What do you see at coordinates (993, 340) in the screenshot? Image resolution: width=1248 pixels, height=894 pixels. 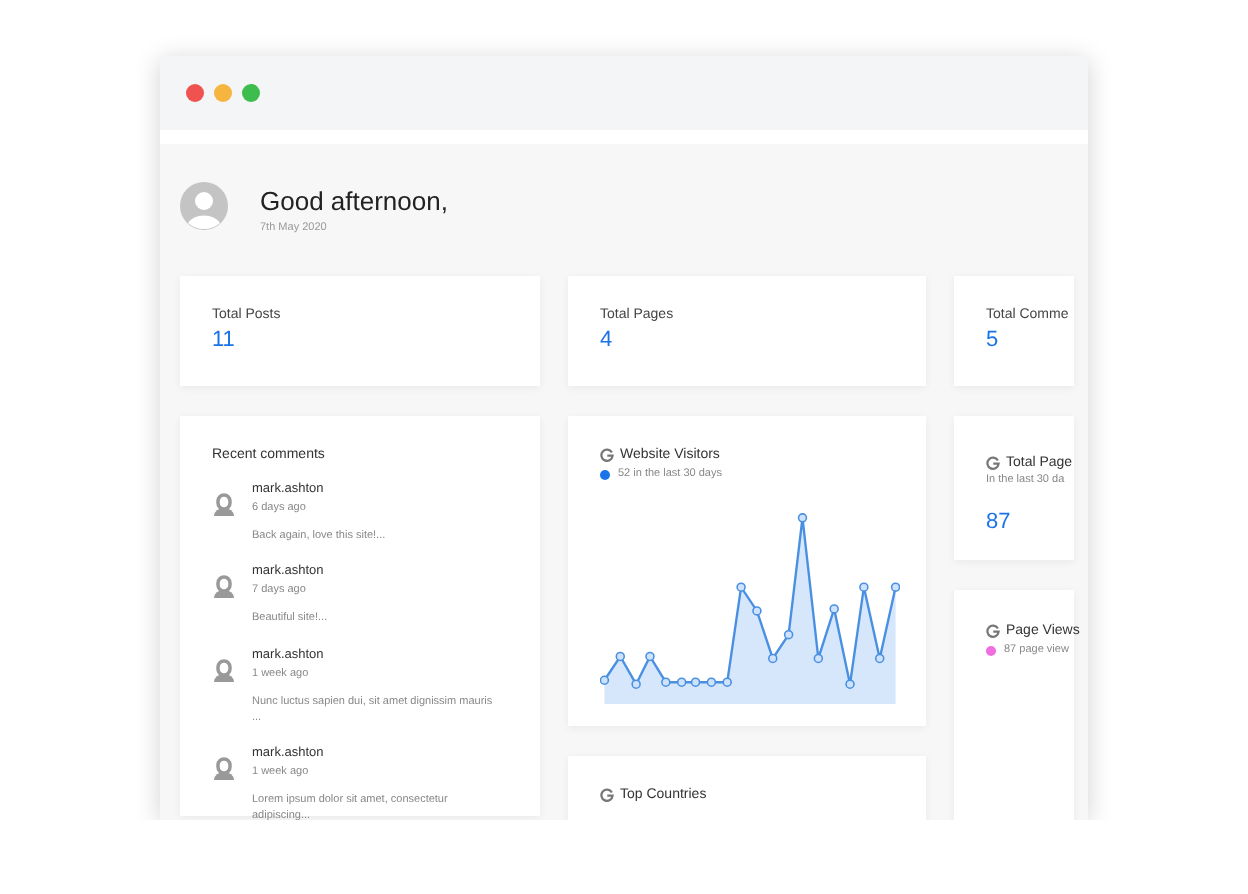 I see `stat-value: 5` at bounding box center [993, 340].